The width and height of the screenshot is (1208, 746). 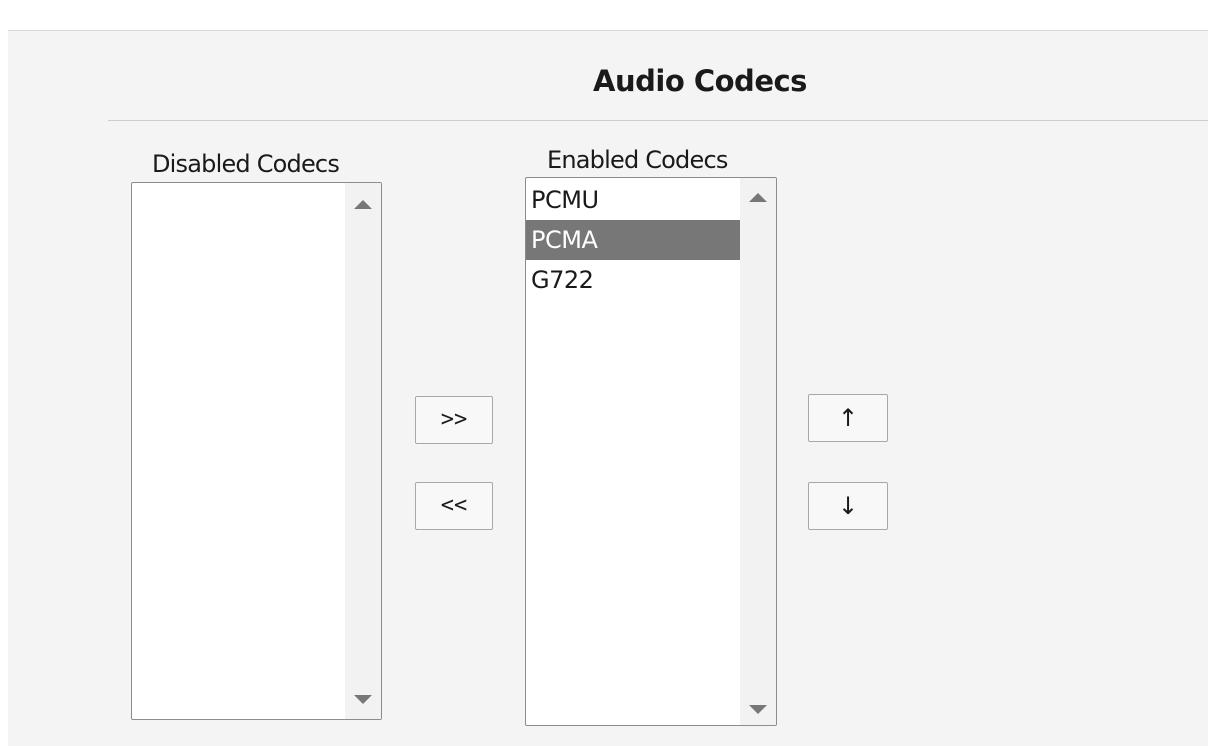 What do you see at coordinates (246, 164) in the screenshot?
I see `disabled-codecs-label: Disabled Codecs` at bounding box center [246, 164].